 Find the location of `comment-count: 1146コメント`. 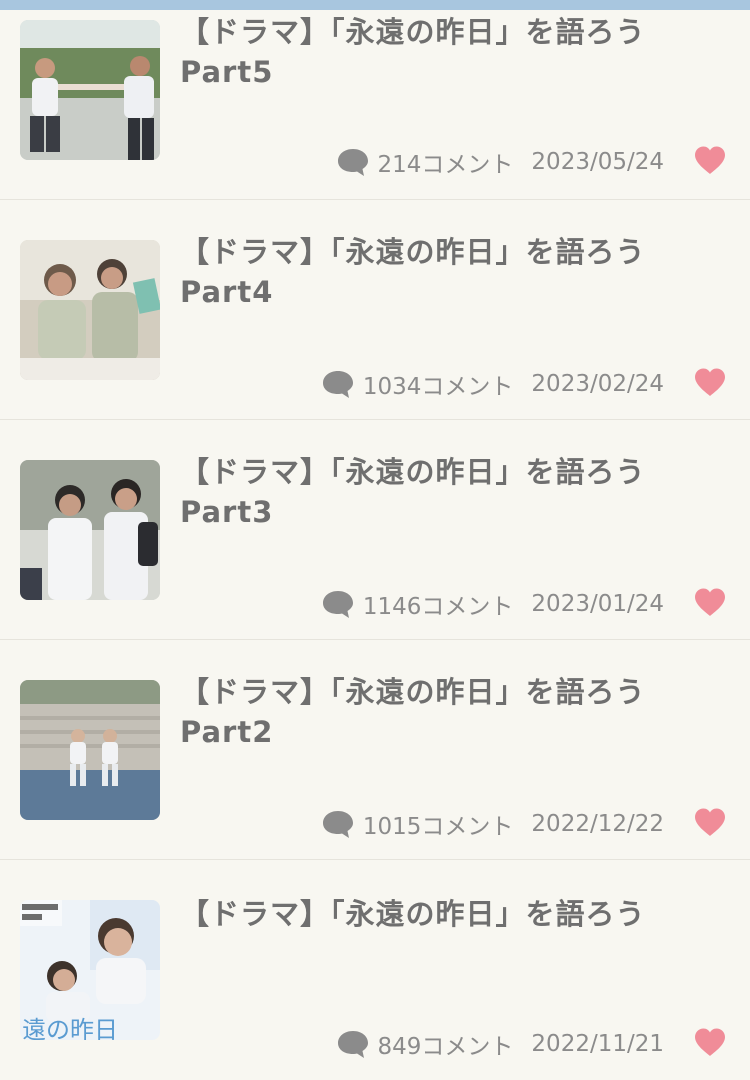

comment-count: 1146コメント is located at coordinates (438, 607).